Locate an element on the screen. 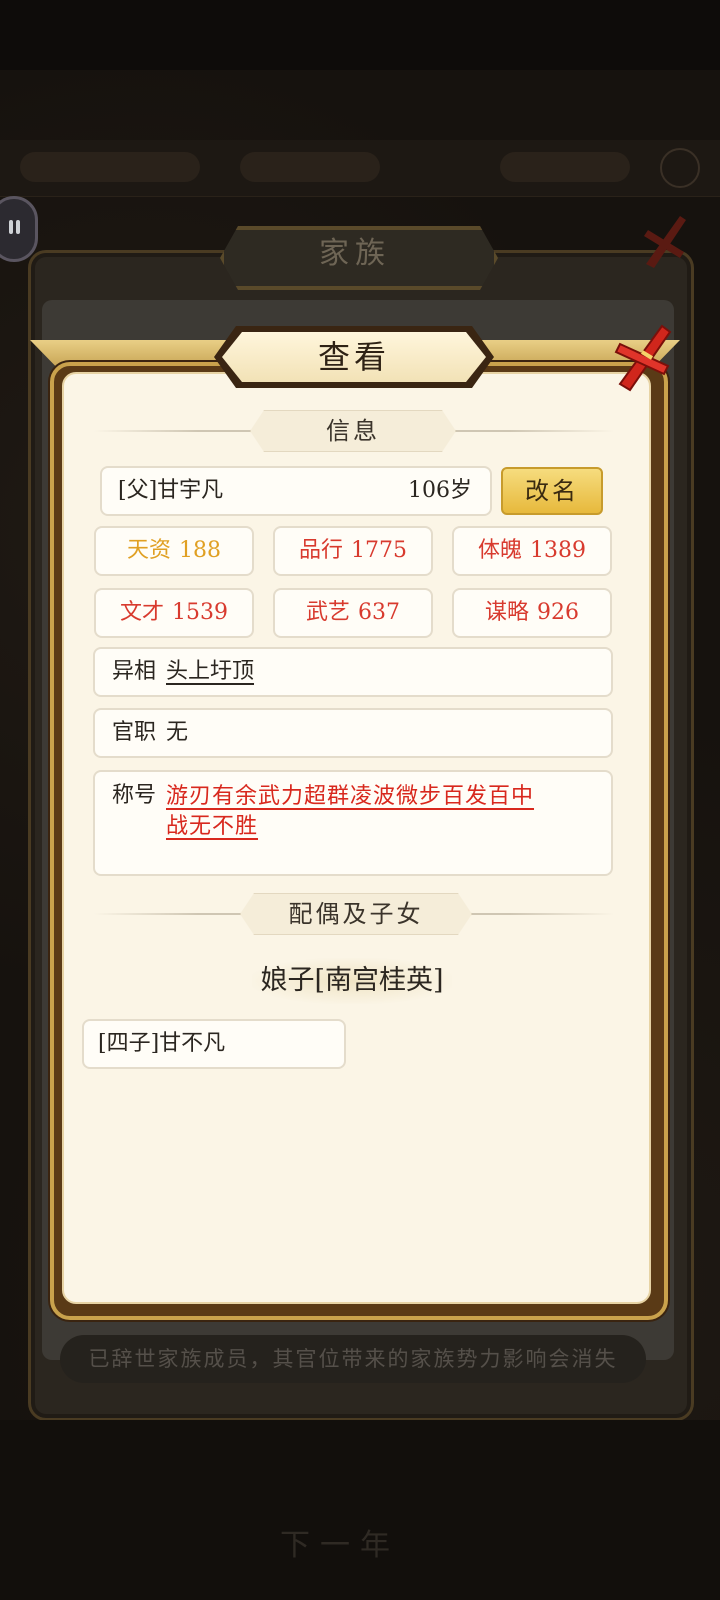  stat-value: 637 is located at coordinates (379, 612).